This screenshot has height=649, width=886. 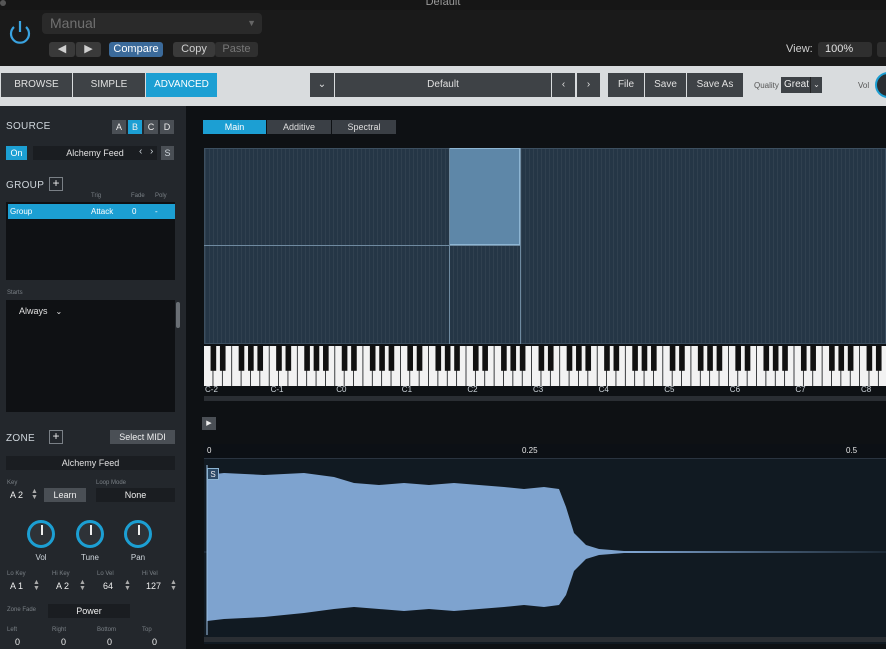 I want to click on simple-button: SIMPLE, so click(x=109, y=85).